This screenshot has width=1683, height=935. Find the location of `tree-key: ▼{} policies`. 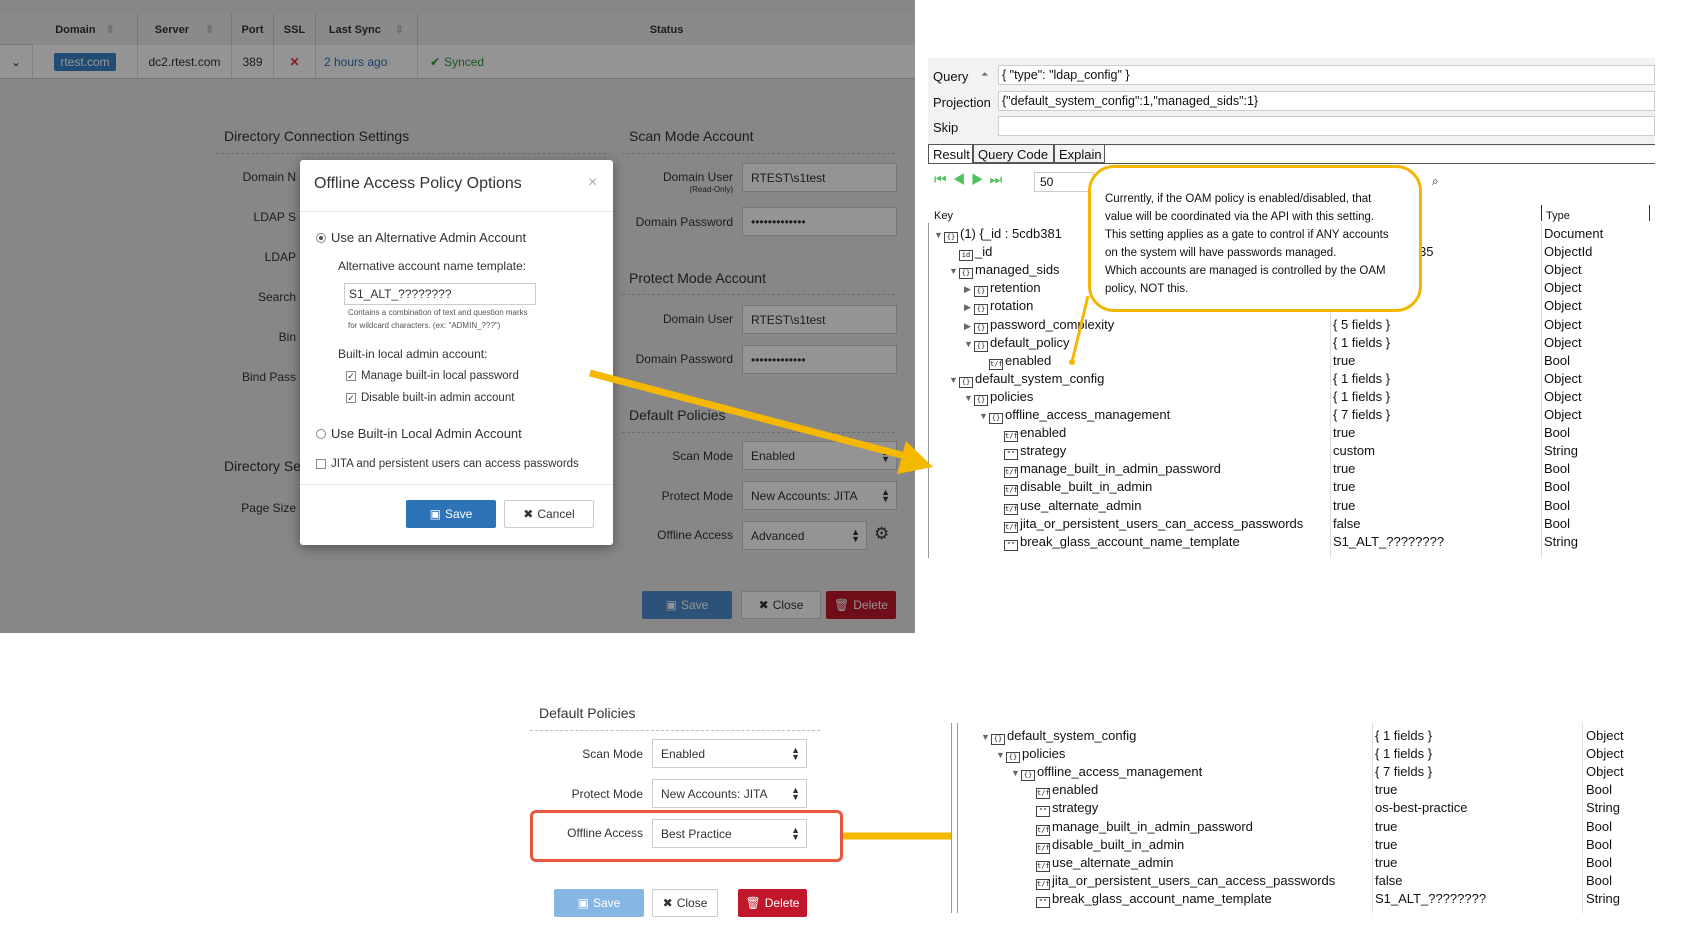

tree-key: ▼{} policies is located at coordinates (1031, 755).